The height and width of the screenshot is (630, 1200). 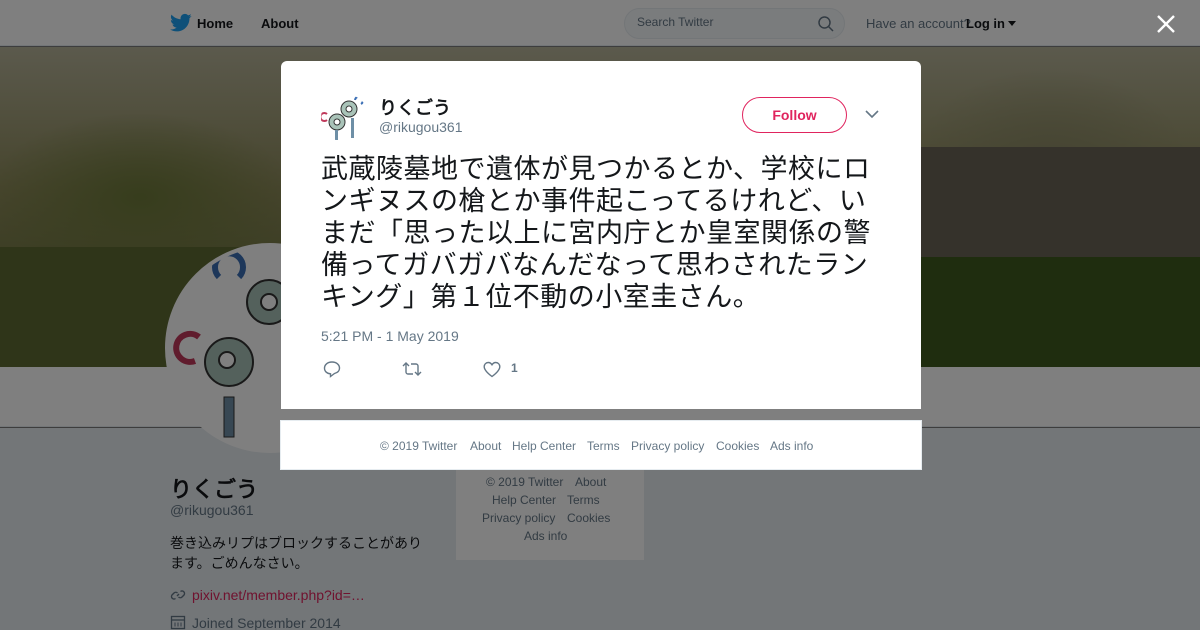 I want to click on modal-footer-cookies-link: Cookies, so click(x=737, y=446).